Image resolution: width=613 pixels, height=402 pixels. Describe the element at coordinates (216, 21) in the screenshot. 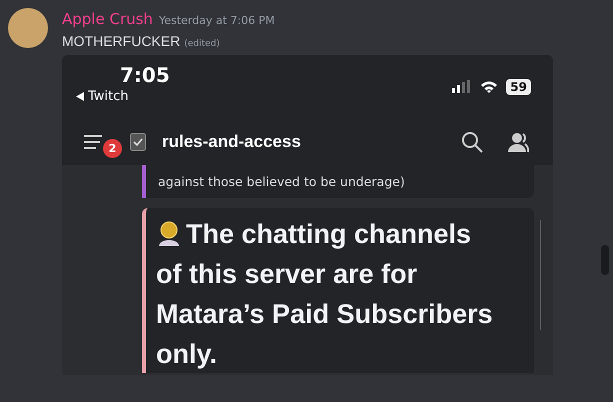

I see `timestamp: Yesterday at 7:06 PM` at that location.